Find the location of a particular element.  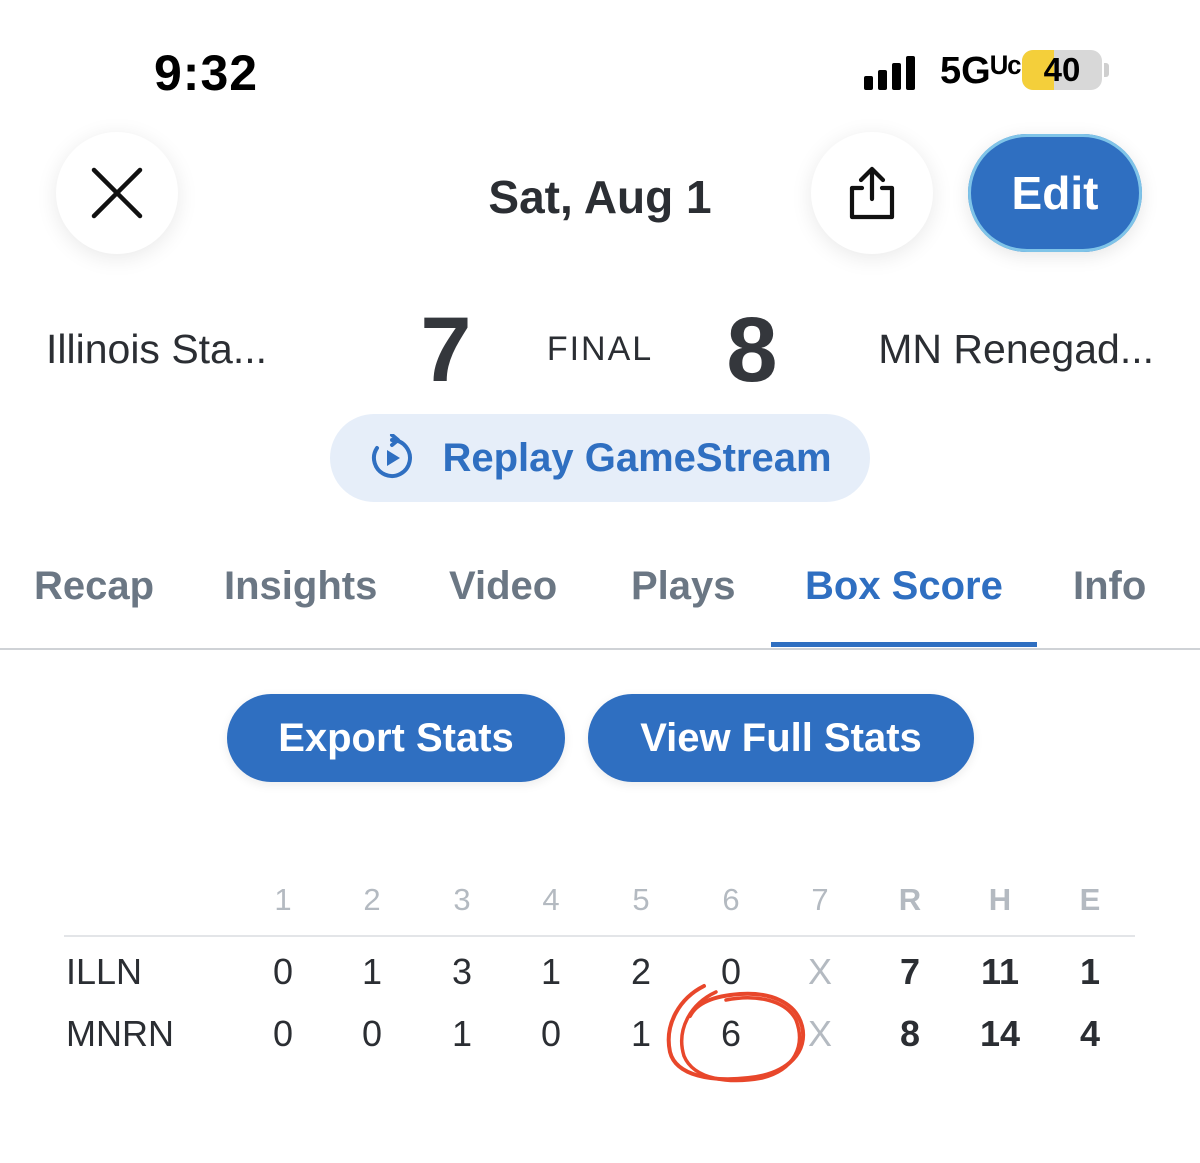

share-icon is located at coordinates (872, 193).